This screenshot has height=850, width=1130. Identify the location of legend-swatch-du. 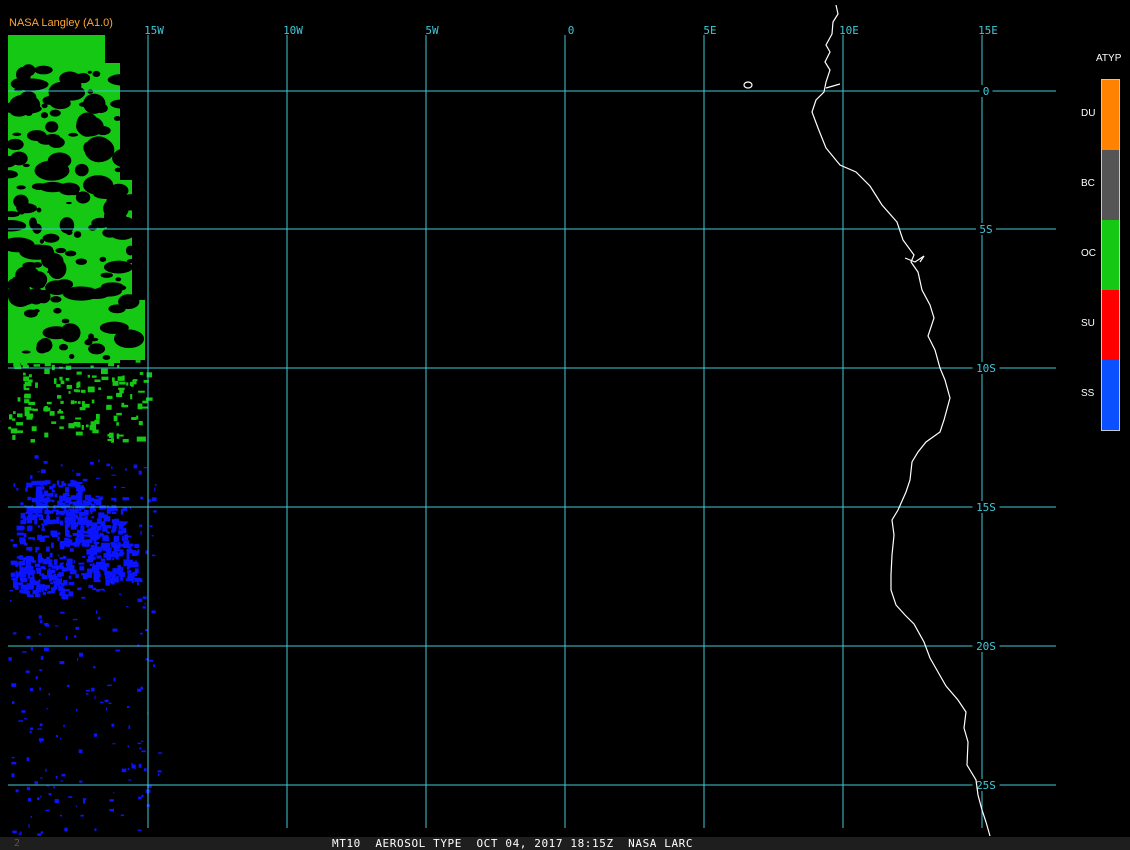
(1110, 115).